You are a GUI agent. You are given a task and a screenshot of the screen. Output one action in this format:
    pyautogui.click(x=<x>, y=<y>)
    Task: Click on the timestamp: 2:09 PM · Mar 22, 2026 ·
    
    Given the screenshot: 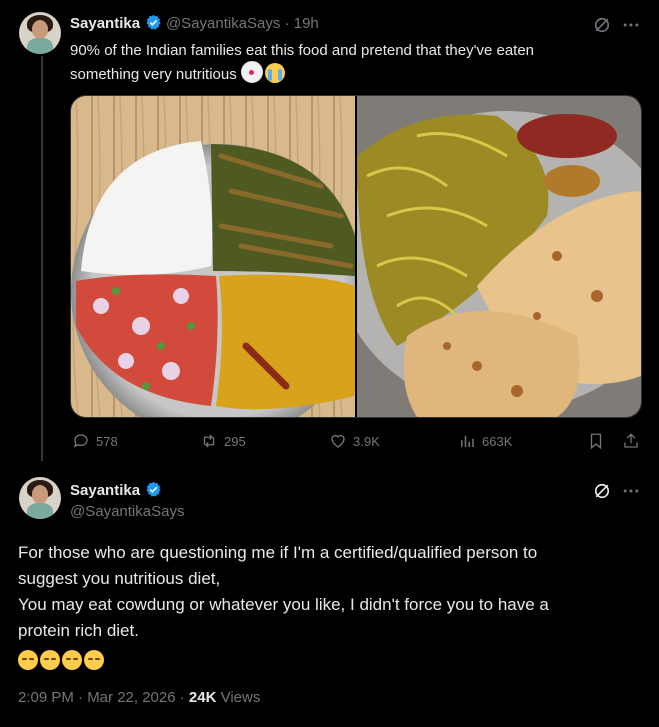 What is the action you would take?
    pyautogui.click(x=103, y=697)
    